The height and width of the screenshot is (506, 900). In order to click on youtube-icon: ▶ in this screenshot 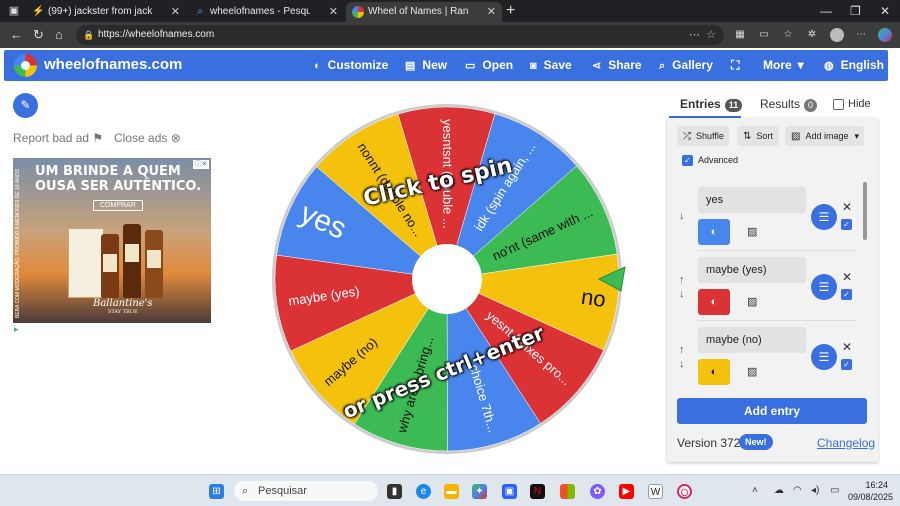, I will do `click(626, 491)`.